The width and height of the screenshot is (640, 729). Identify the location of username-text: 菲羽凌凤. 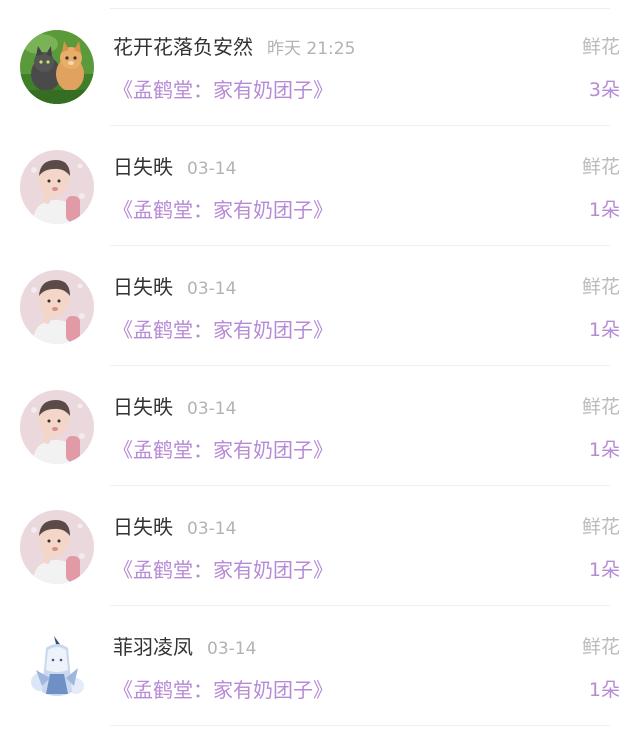
(153, 647).